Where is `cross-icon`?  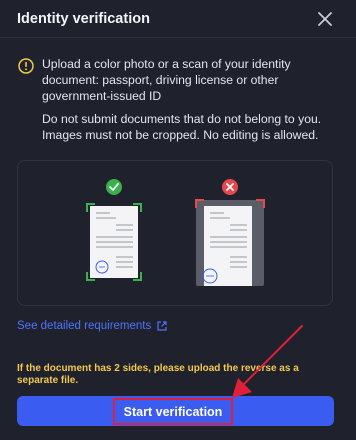
cross-icon is located at coordinates (230, 187).